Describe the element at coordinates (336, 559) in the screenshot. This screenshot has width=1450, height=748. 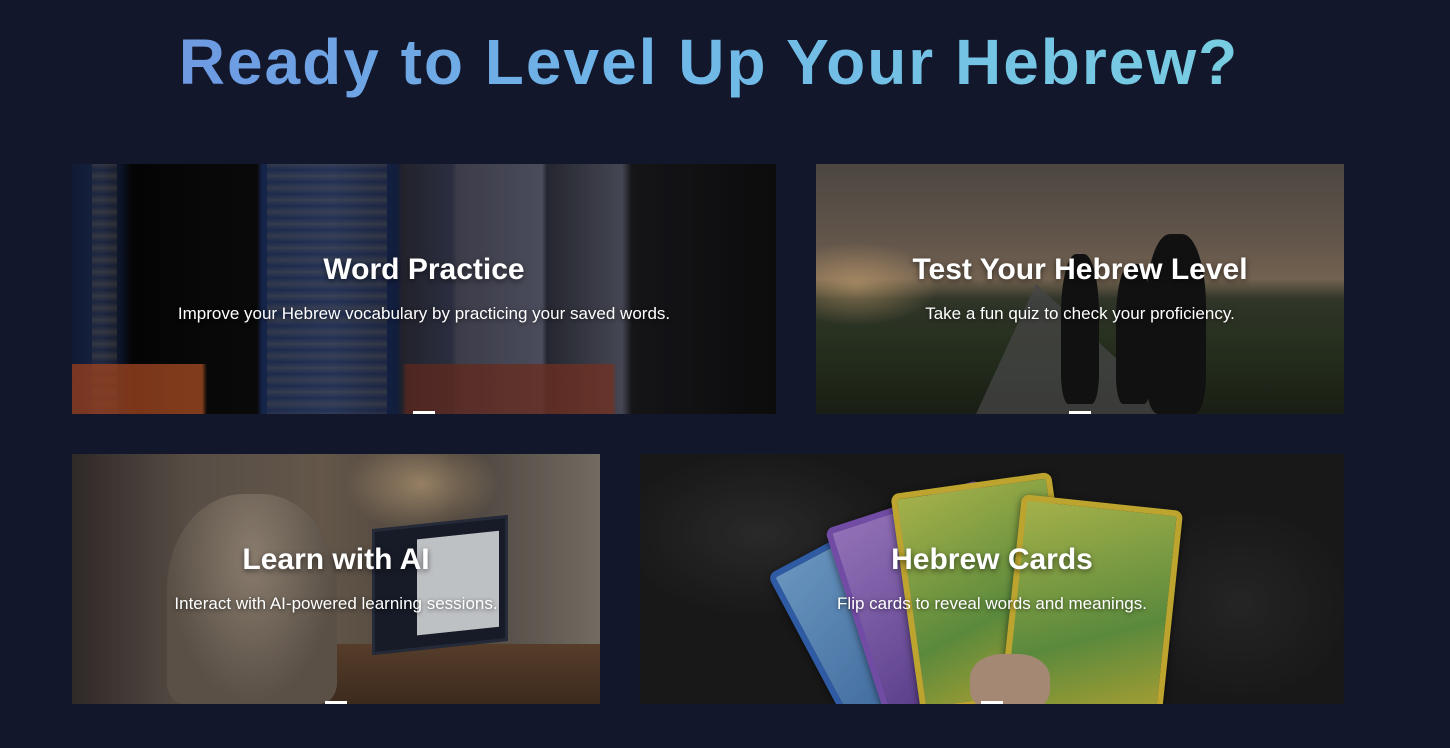
I see `card-title: Learn with AI` at that location.